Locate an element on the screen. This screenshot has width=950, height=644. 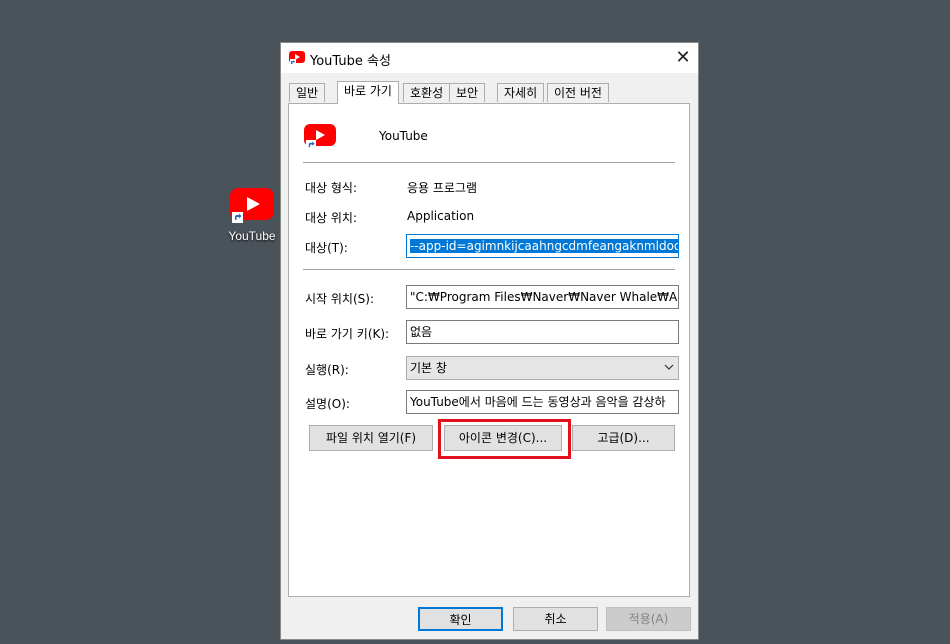
target-type-label: 대상 형식: is located at coordinates (331, 188).